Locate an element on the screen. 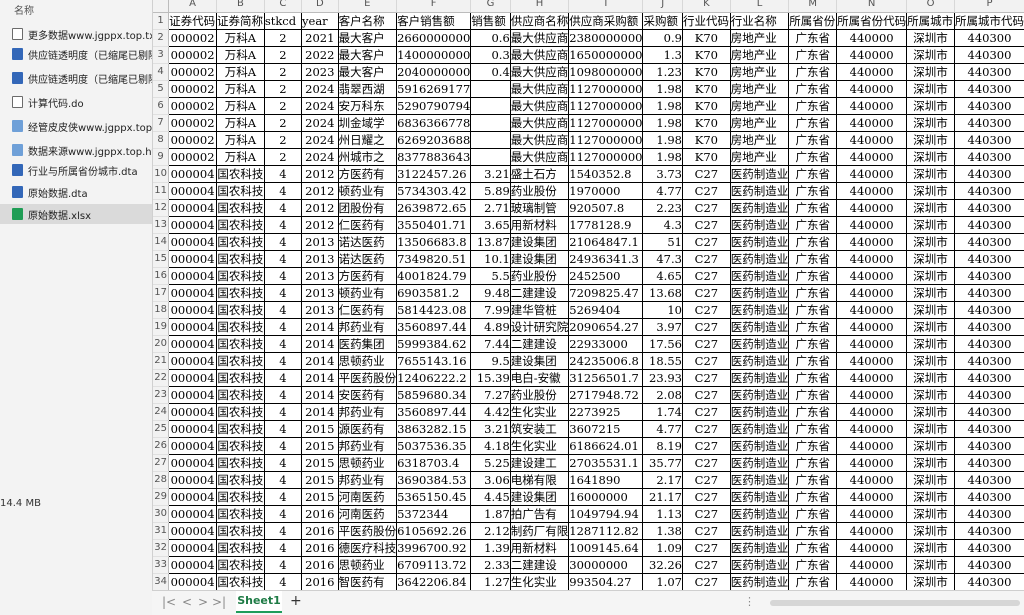 The width and height of the screenshot is (1024, 615). cell: 35.77 is located at coordinates (662, 463).